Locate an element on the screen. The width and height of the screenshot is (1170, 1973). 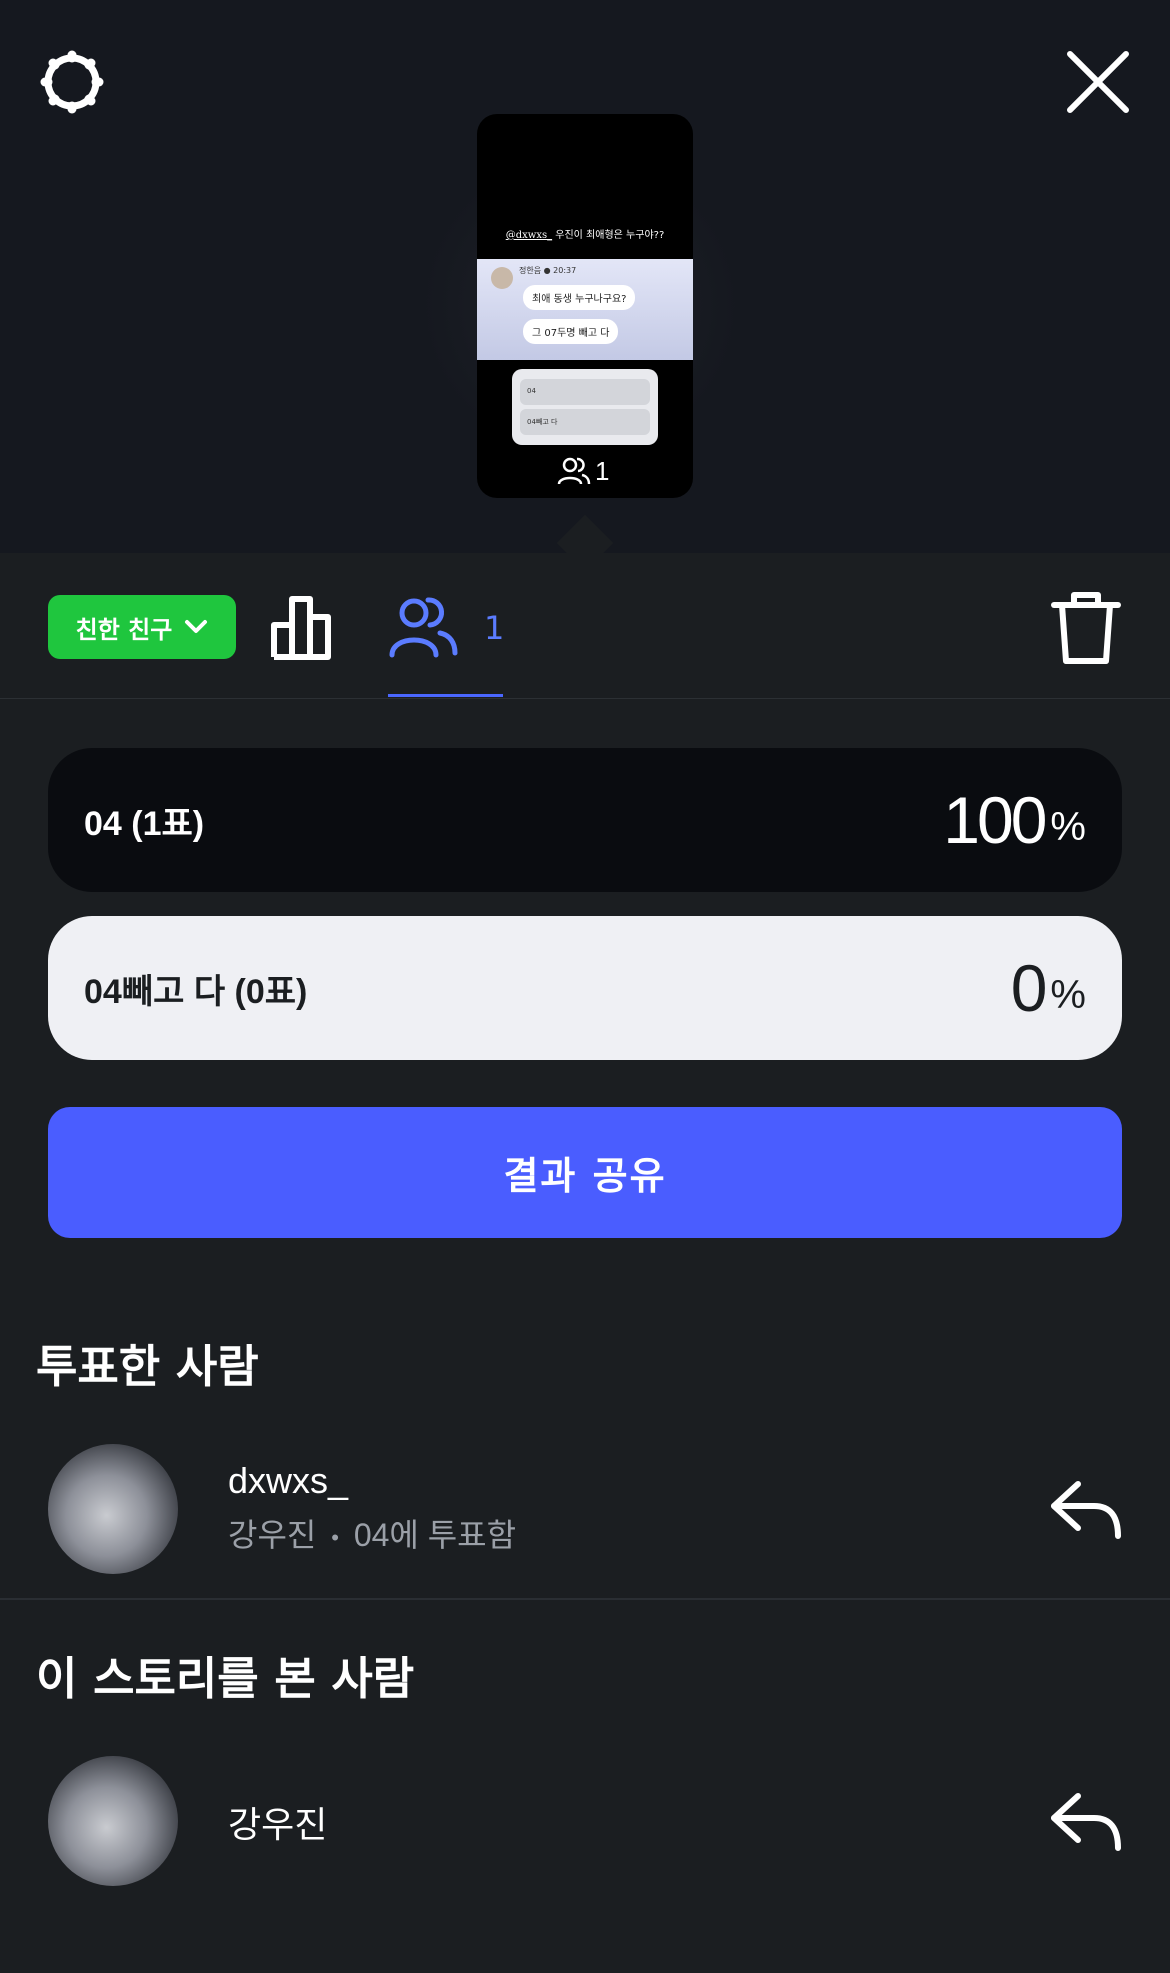
caption-handle: @dxwxs_ is located at coordinates (529, 235).